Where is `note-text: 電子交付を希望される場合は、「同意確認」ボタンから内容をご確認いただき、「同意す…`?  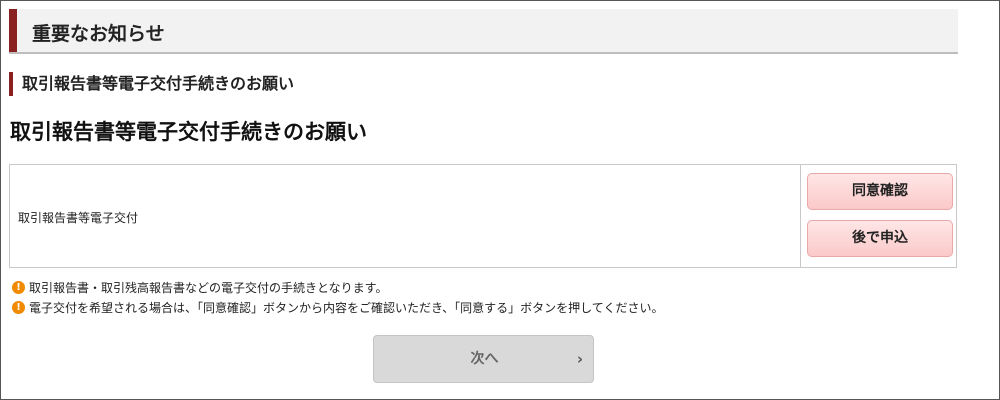 note-text: 電子交付を希望される場合は、「同意確認」ボタンから内容をご確認いただき、「同意す… is located at coordinates (346, 307).